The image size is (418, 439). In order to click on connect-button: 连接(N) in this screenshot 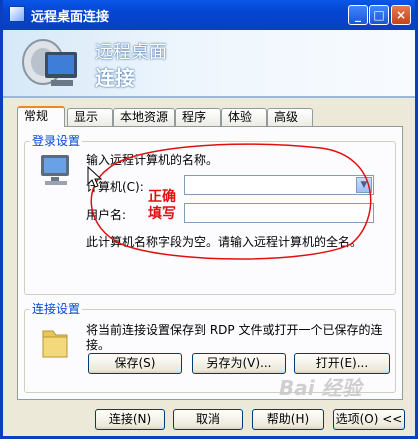, I will do `click(130, 419)`.